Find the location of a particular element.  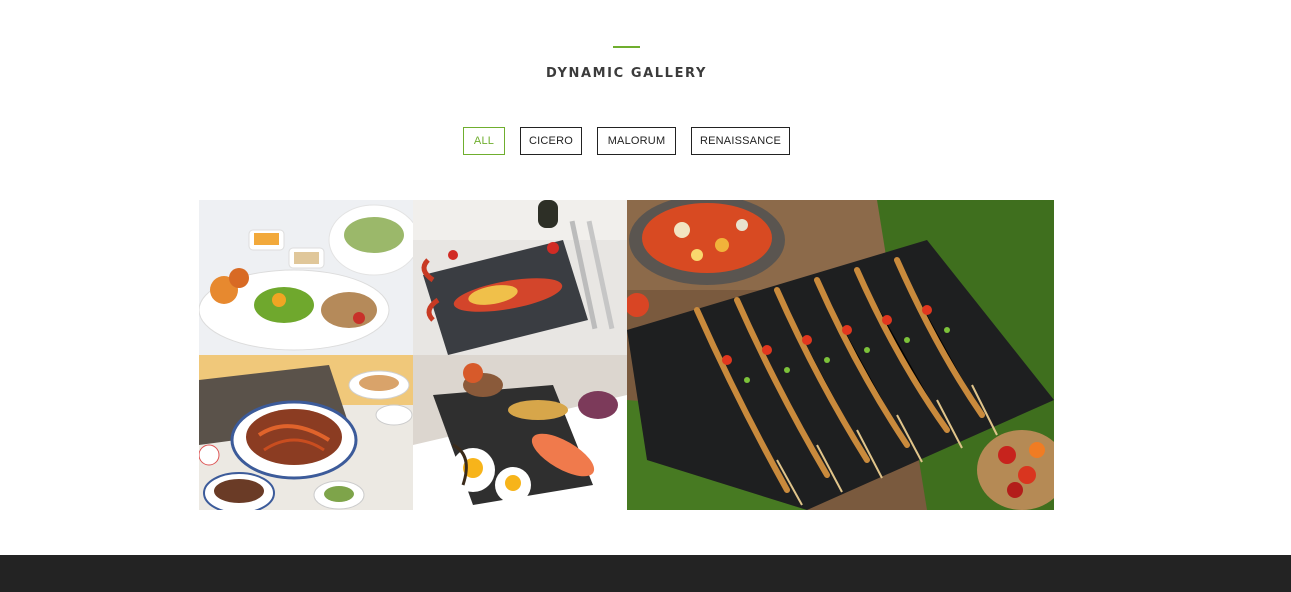

filter-all-button: ALL is located at coordinates (484, 141).